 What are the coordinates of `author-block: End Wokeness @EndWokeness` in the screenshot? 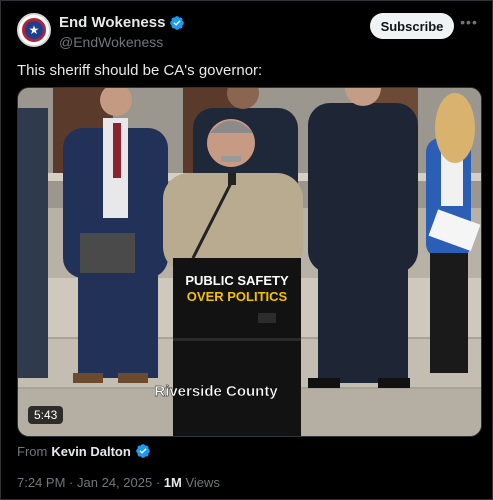 It's located at (122, 31).